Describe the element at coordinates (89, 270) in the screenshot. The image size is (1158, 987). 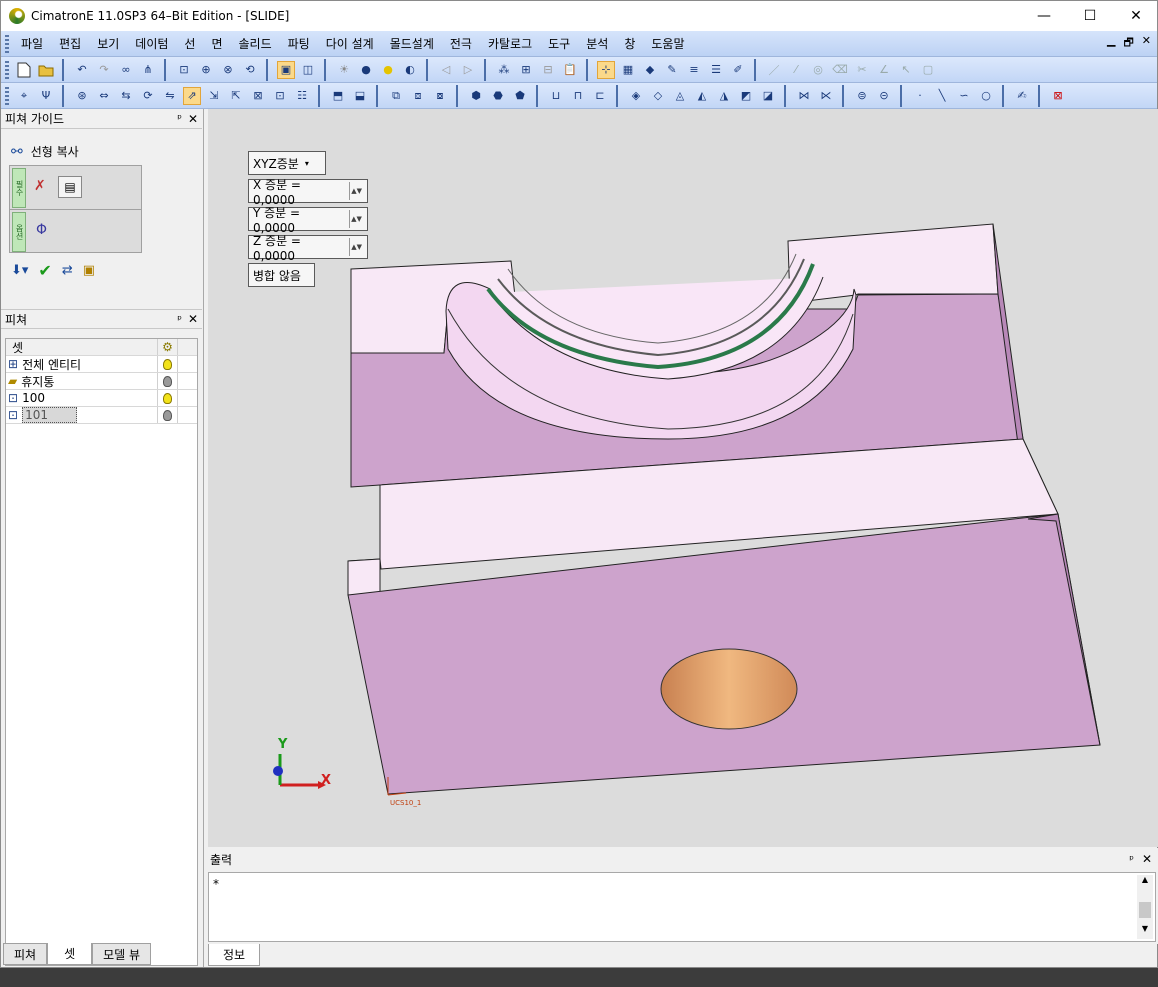
I see `cancel-icon: ▣` at that location.